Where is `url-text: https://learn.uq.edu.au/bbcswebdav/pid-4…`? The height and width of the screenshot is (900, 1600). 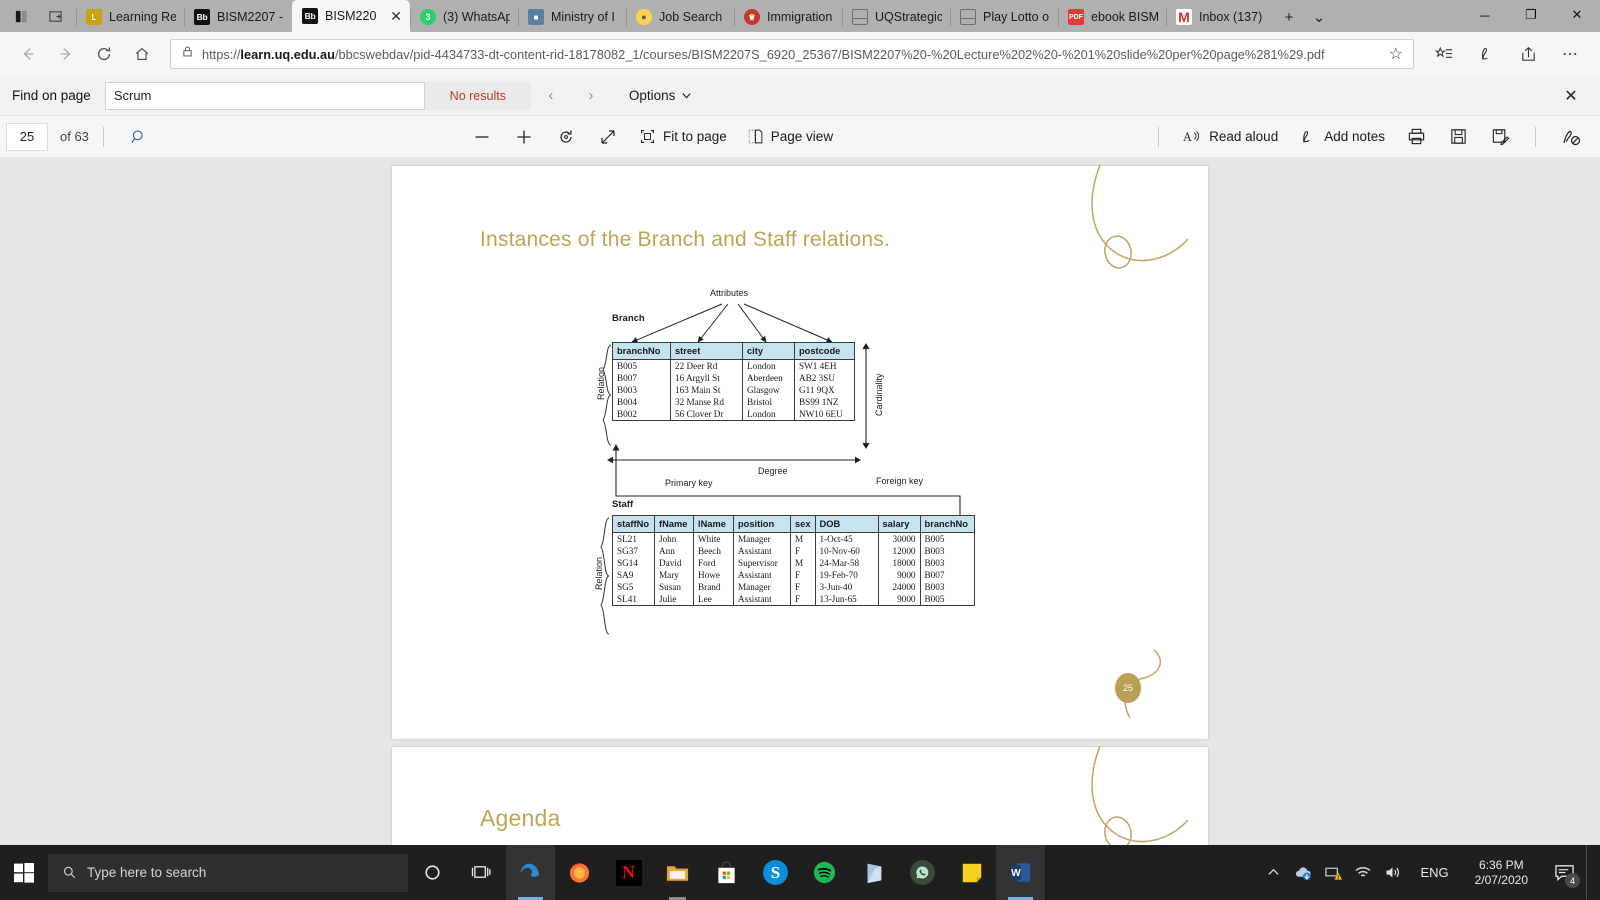
url-text: https://learn.uq.edu.au/bbcswebdav/pid-4… is located at coordinates (763, 54).